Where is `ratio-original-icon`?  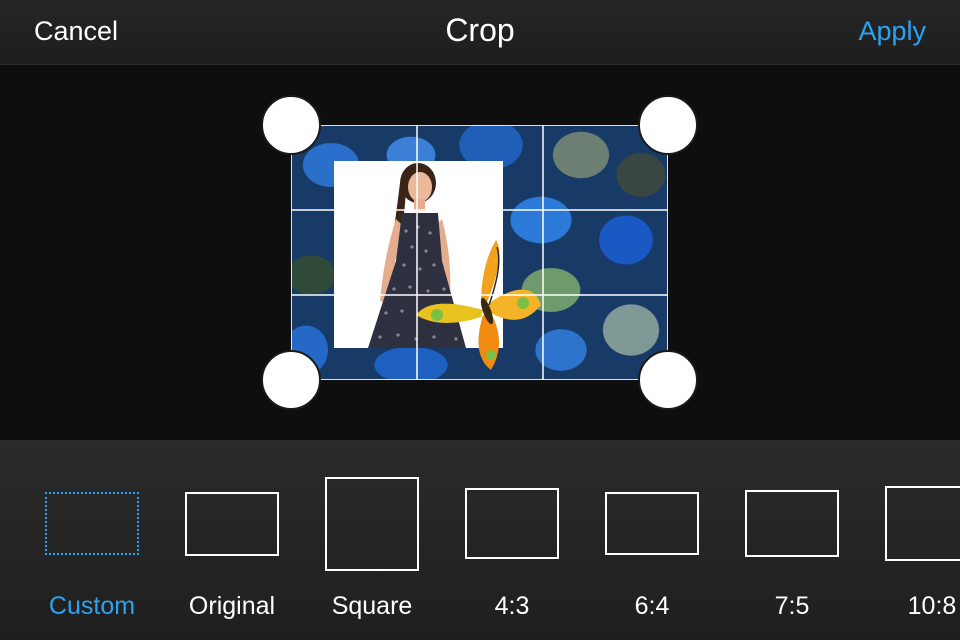
ratio-original-icon is located at coordinates (232, 524).